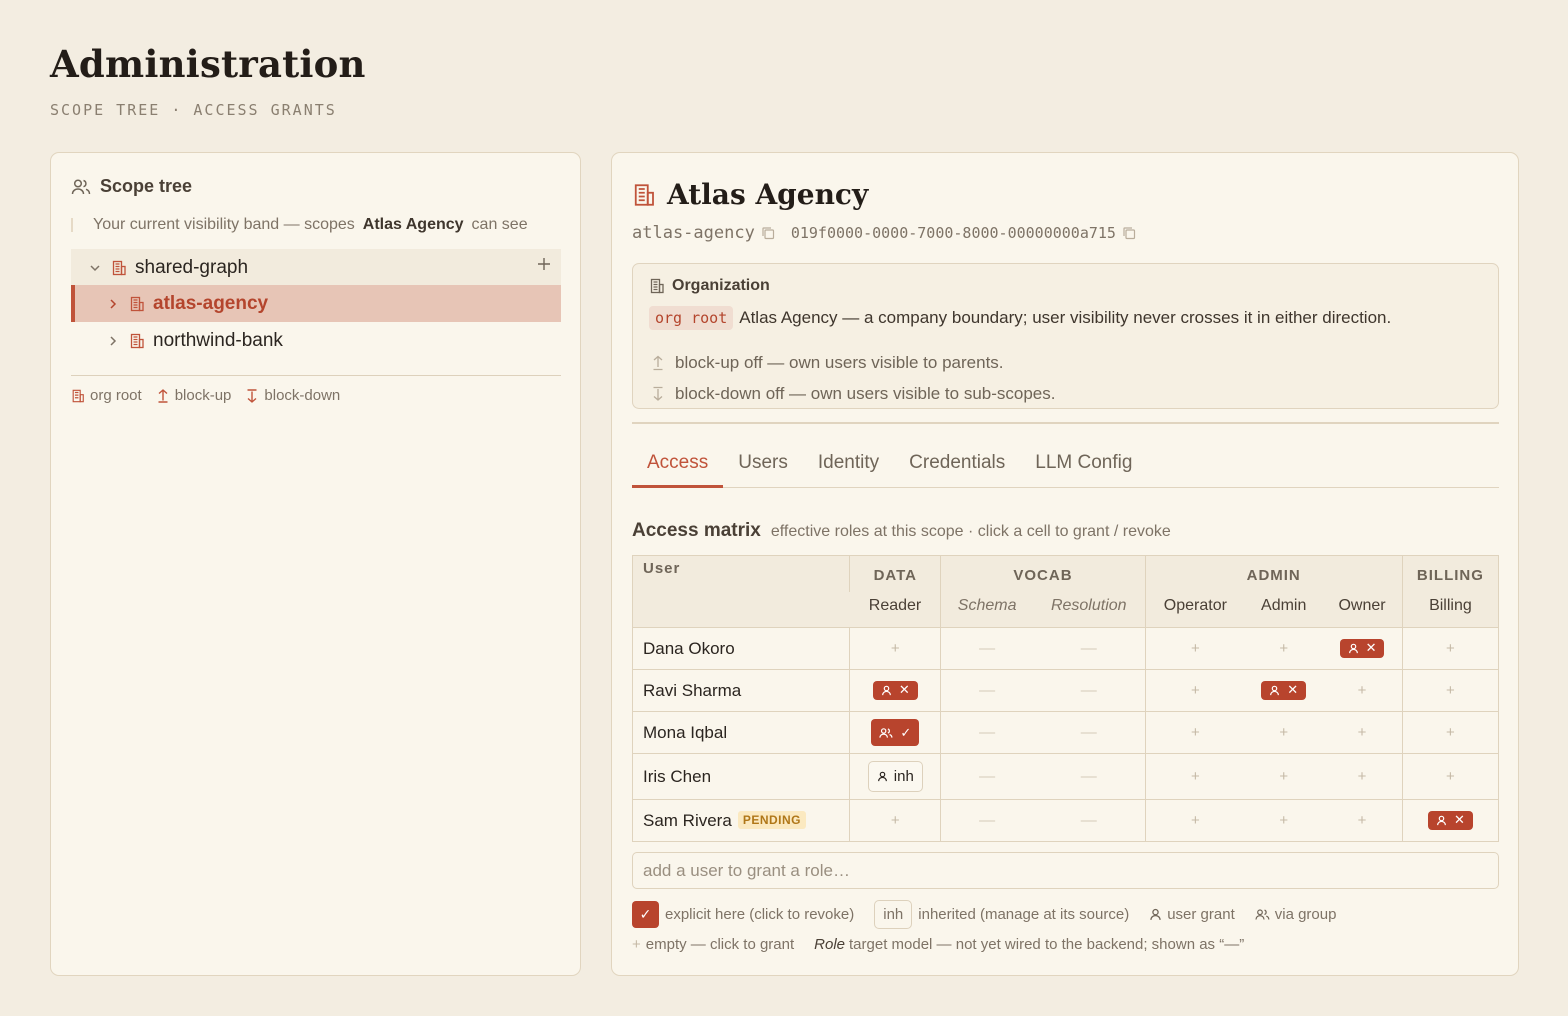 This screenshot has height=1016, width=1568. I want to click on tree-node-label: shared-graph, so click(192, 267).